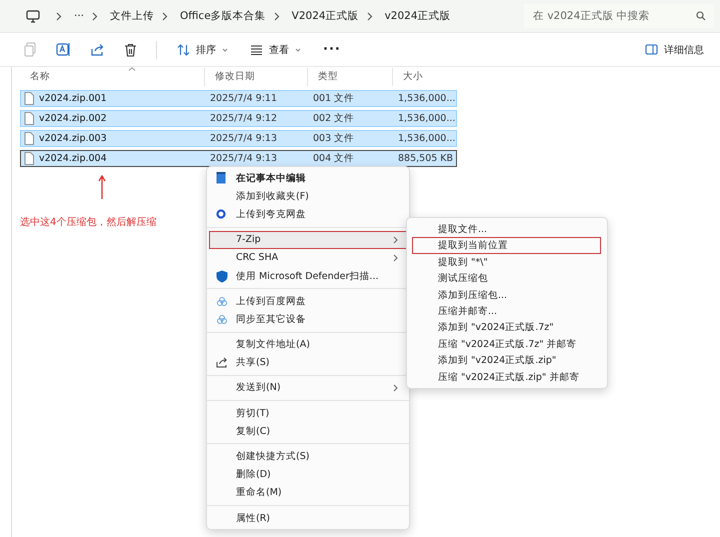 Image resolution: width=720 pixels, height=537 pixels. Describe the element at coordinates (506, 327) in the screenshot. I see `menu-item: 添加到 "v2024正式版.7z"` at that location.